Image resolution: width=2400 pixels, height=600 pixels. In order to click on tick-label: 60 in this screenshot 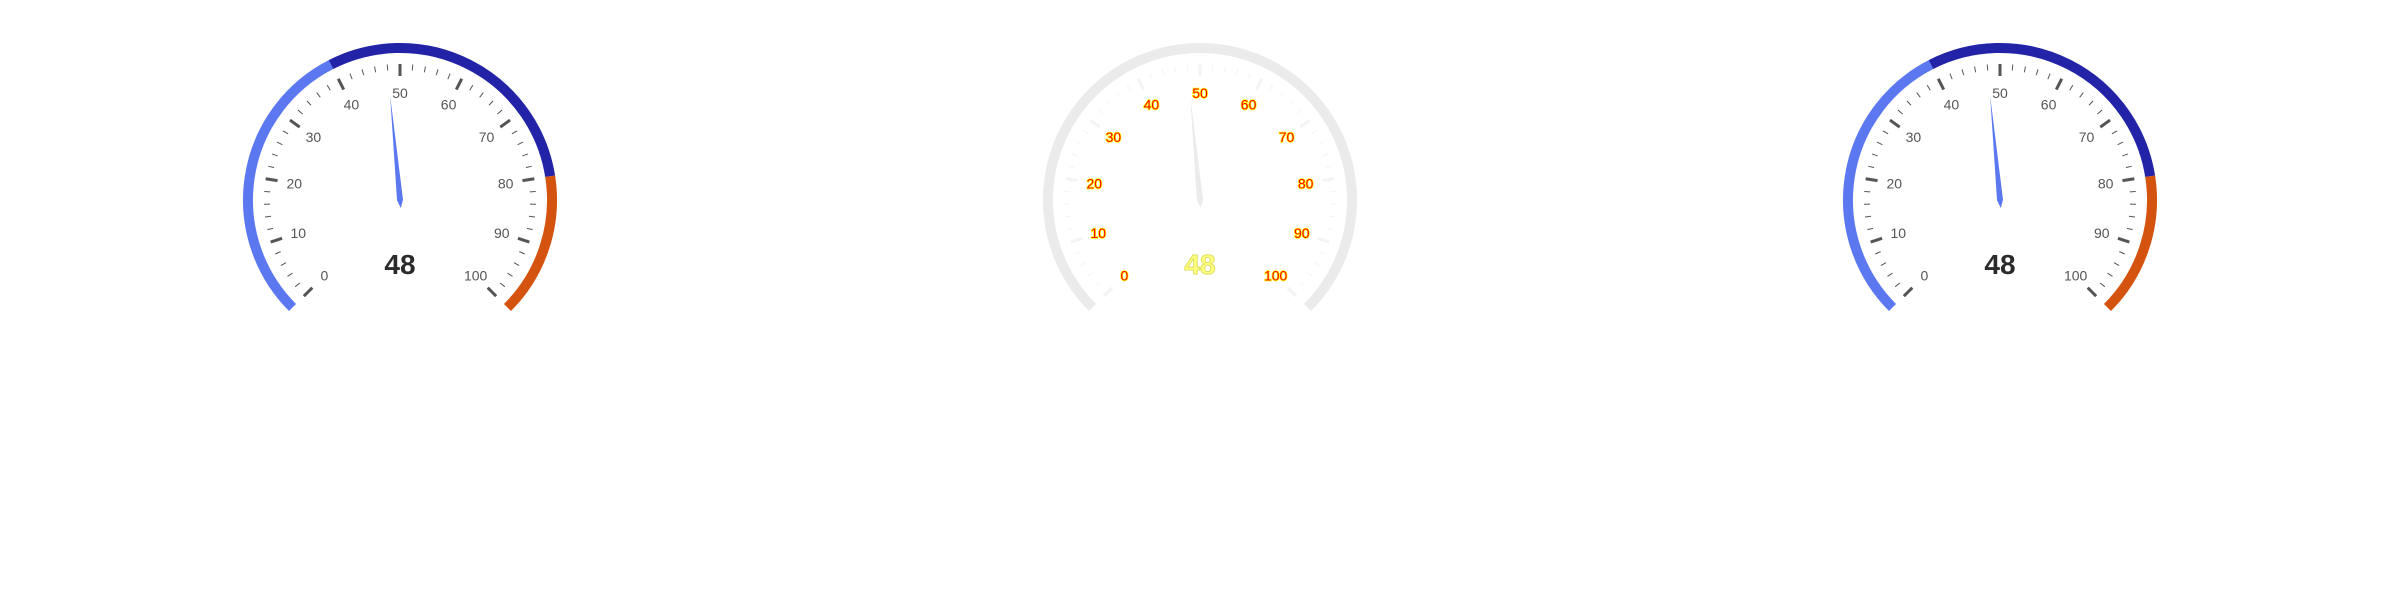, I will do `click(2049, 105)`.